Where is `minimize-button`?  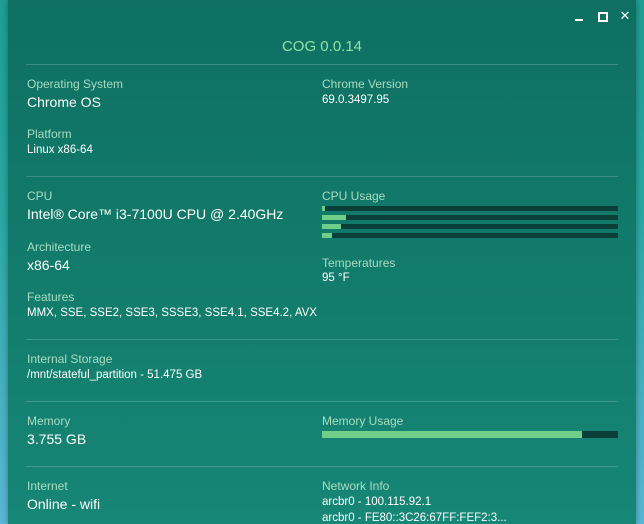 minimize-button is located at coordinates (579, 16).